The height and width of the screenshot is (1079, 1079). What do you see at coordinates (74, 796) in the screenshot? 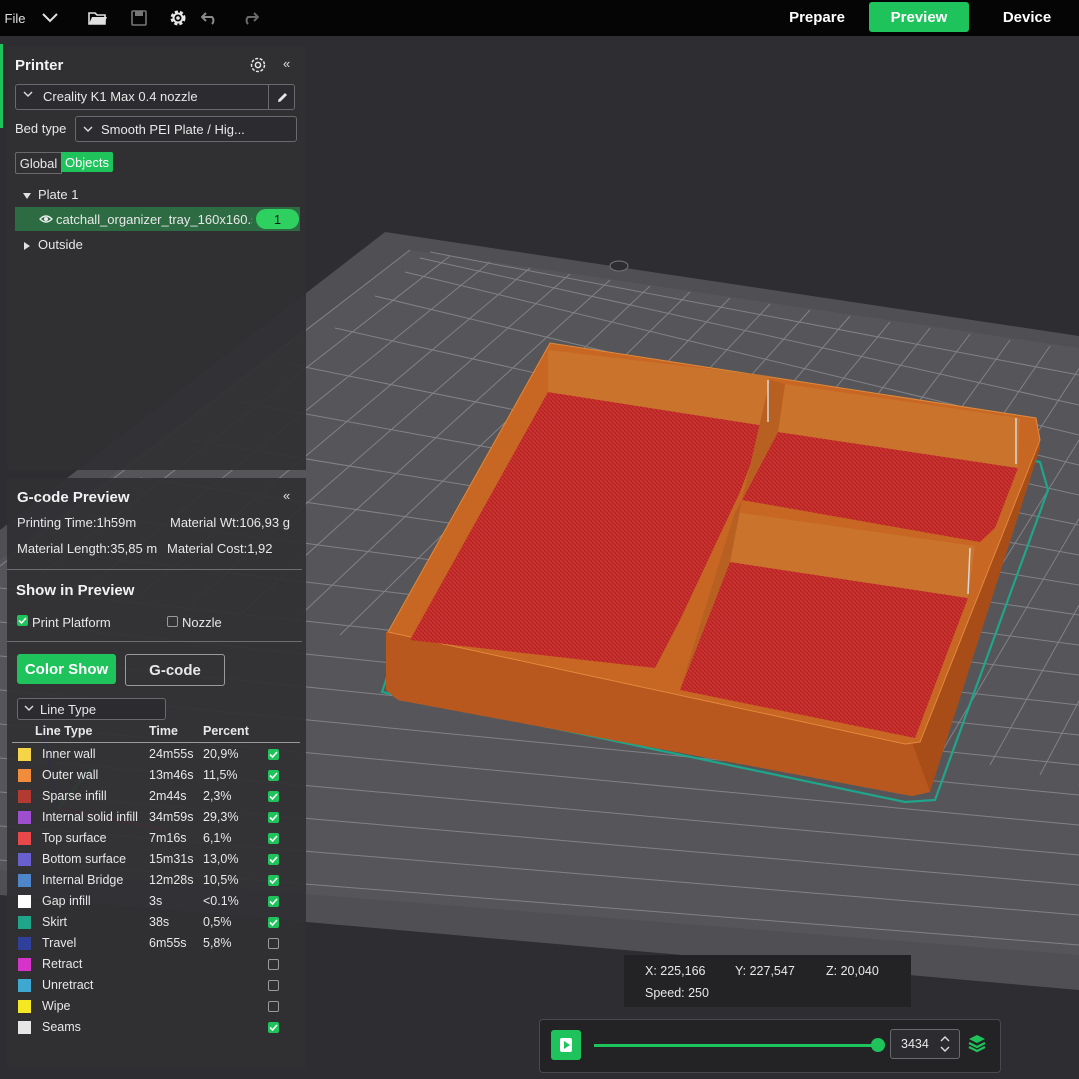
I see `legend-line-type-name: Sparse infill` at bounding box center [74, 796].